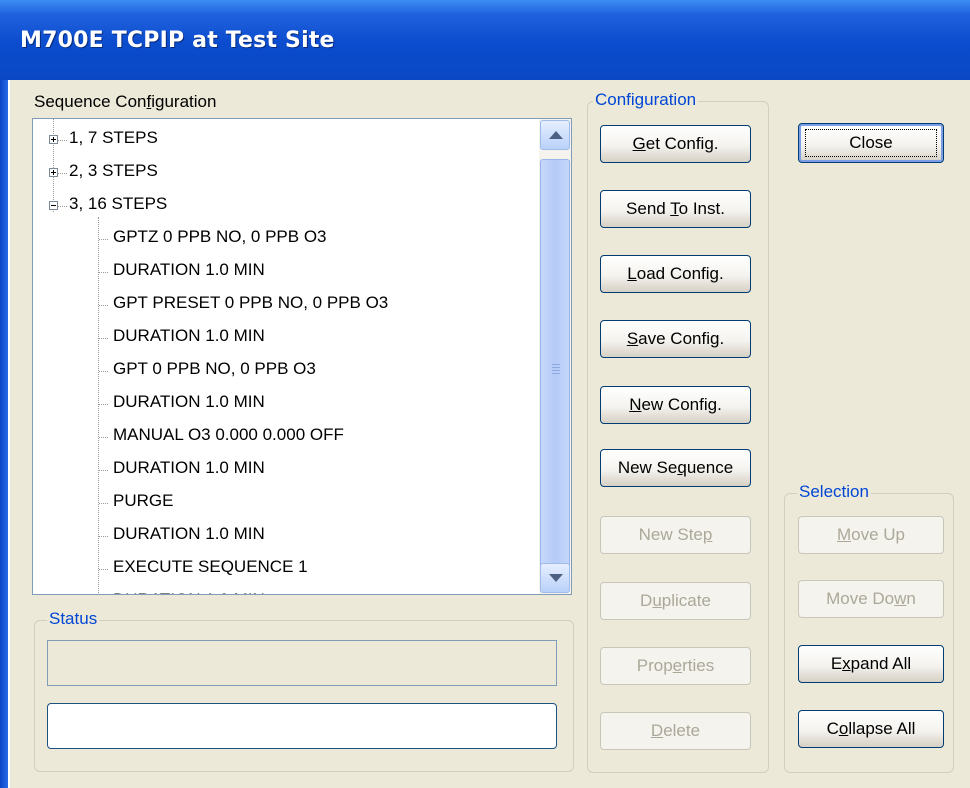  Describe the element at coordinates (250, 303) in the screenshot. I see `tree-node-step: GPT PRESET 0 PPB NO, 0 PPB O3` at that location.